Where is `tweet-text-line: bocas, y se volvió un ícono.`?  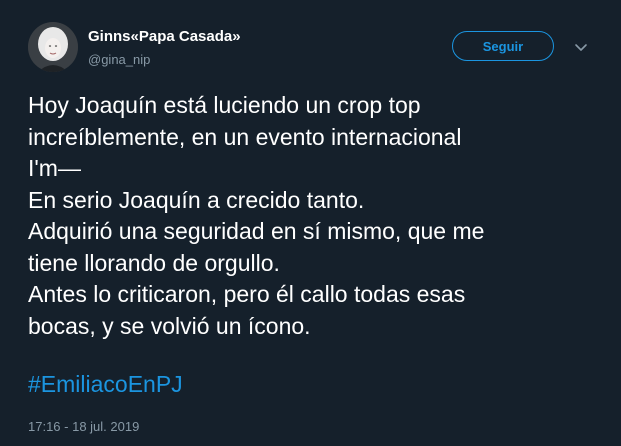
tweet-text-line: bocas, y se volvió un ícono. is located at coordinates (169, 325).